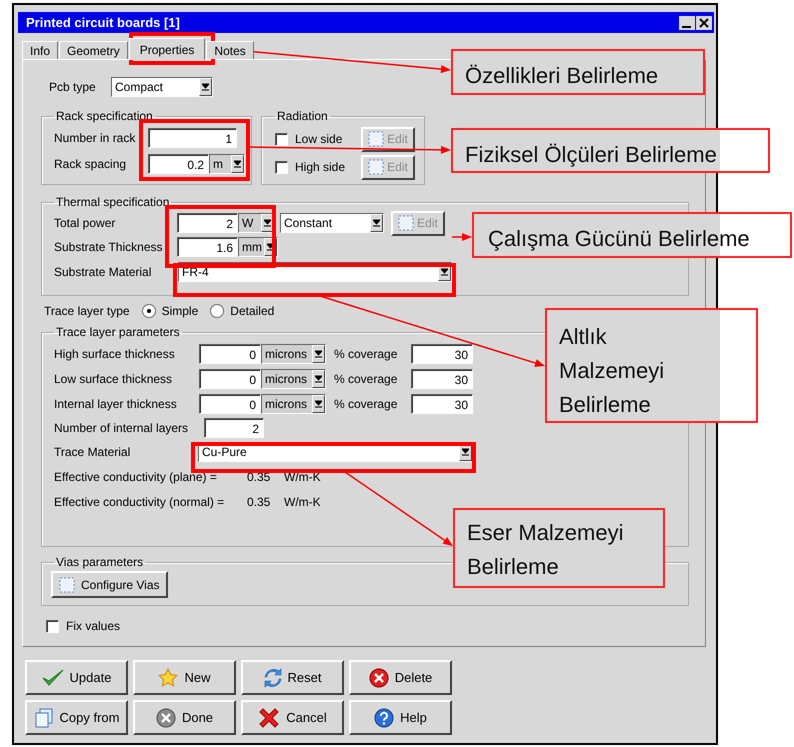 This screenshot has width=794, height=747. Describe the element at coordinates (44, 718) in the screenshot. I see `copy-icon` at that location.